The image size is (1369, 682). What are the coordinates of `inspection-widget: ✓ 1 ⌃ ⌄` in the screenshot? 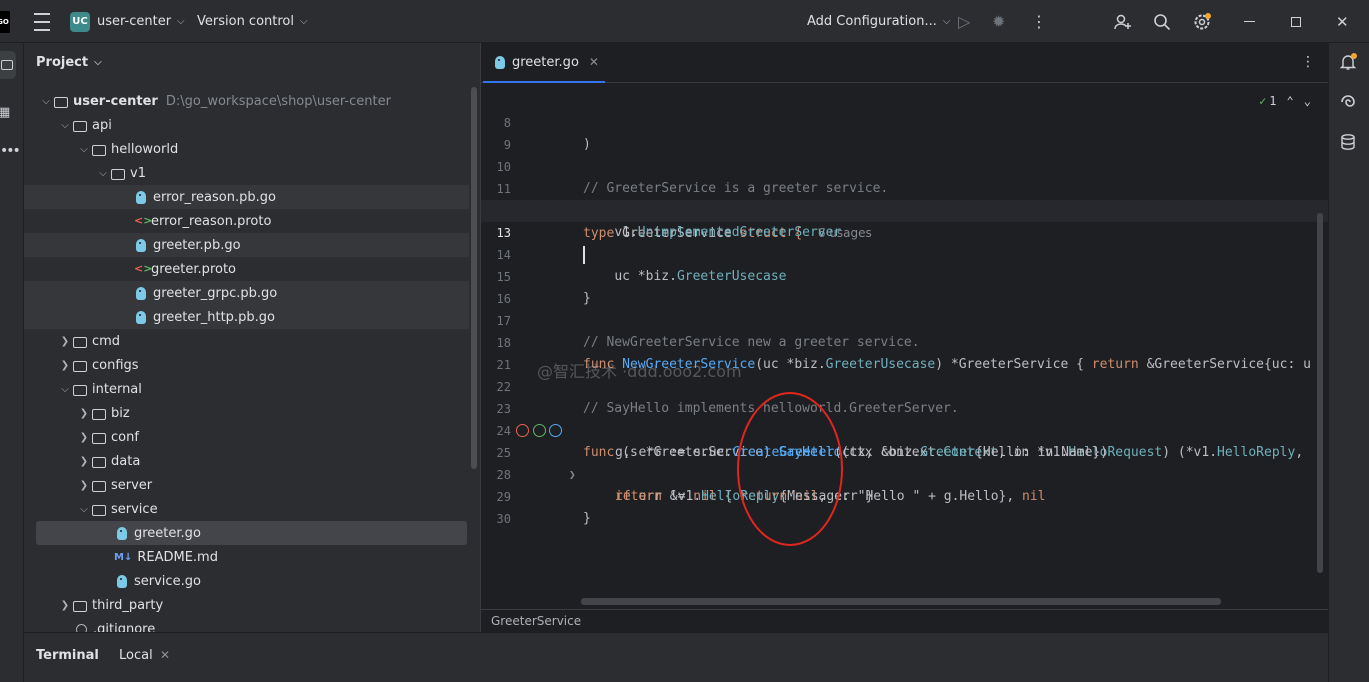 It's located at (1285, 101).